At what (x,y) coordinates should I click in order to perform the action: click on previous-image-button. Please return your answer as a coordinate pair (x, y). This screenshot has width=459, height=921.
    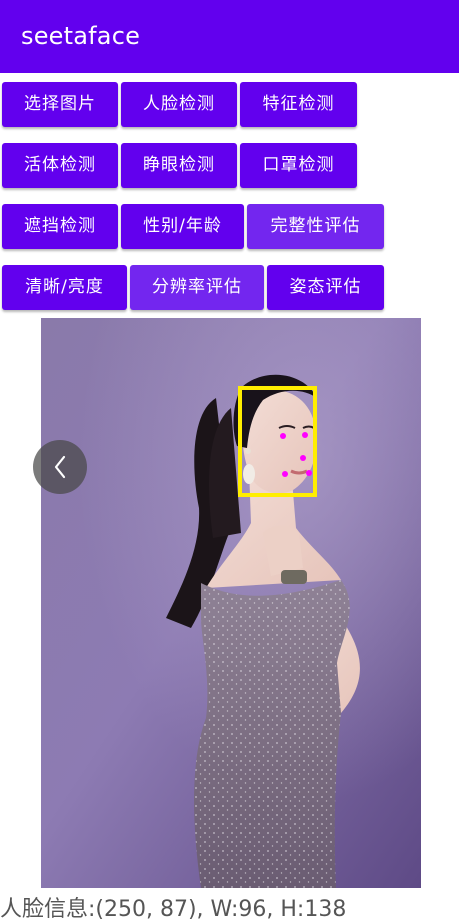
    Looking at the image, I should click on (60, 467).